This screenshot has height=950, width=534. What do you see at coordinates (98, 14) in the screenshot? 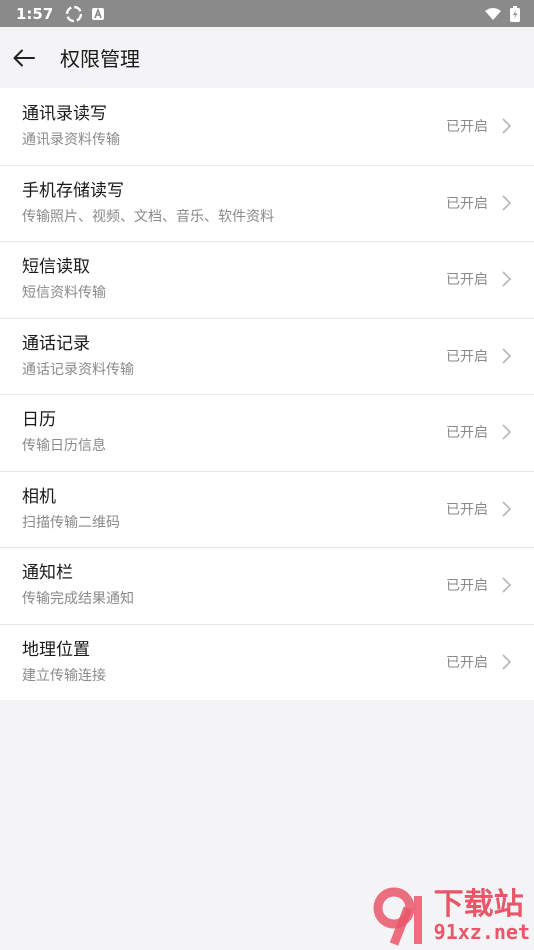
I see `app-a-icon` at bounding box center [98, 14].